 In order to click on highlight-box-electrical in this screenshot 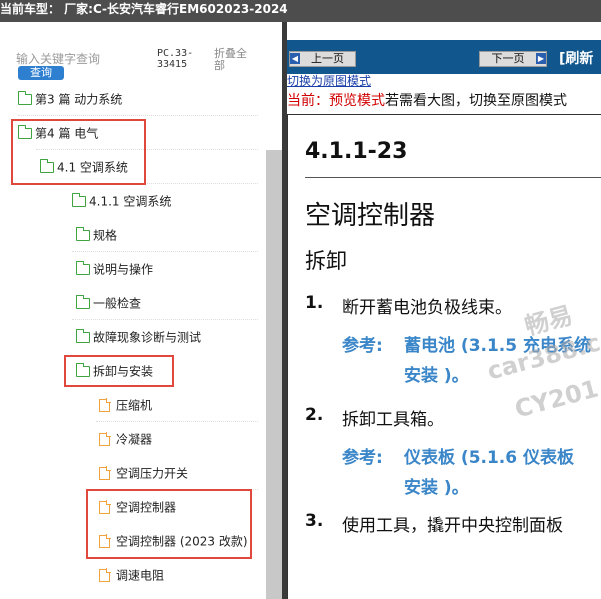, I will do `click(78, 152)`.